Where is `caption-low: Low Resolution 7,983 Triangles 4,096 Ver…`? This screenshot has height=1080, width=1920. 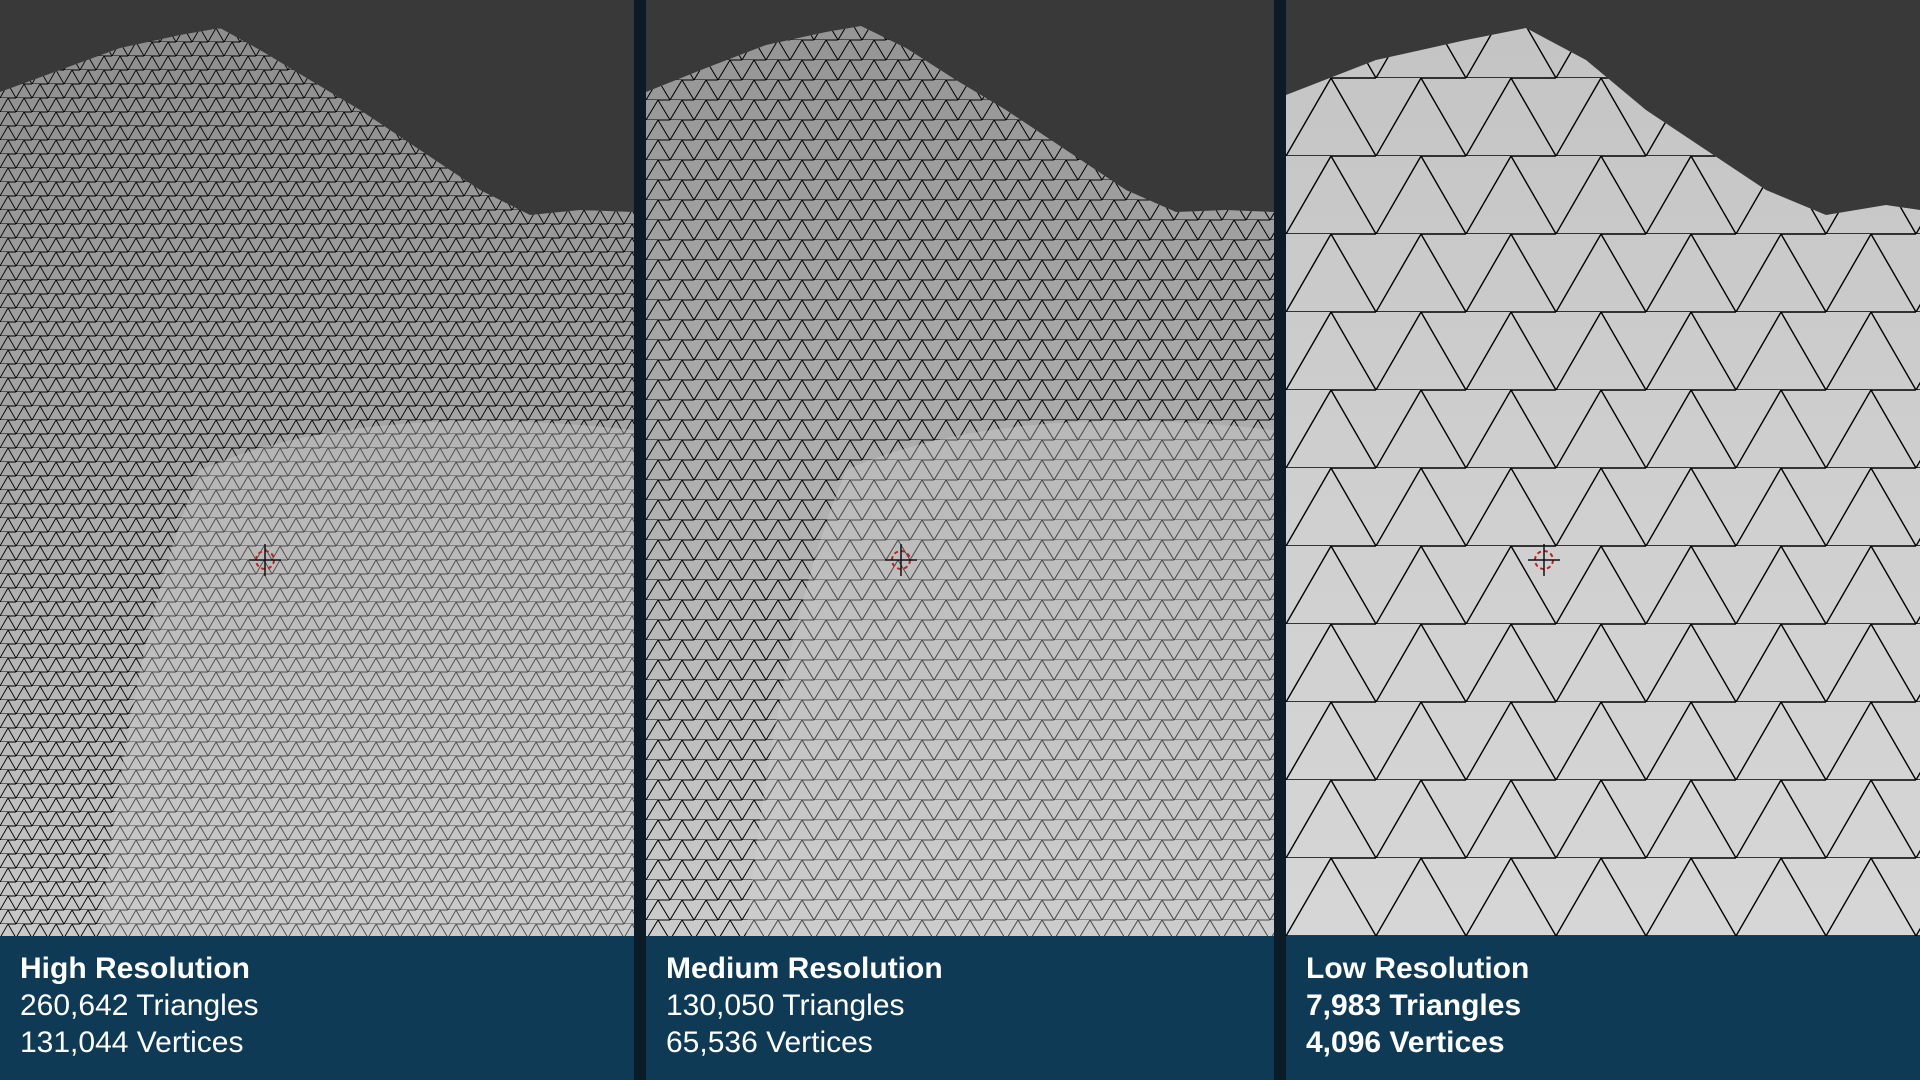 caption-low: Low Resolution 7,983 Triangles 4,096 Ver… is located at coordinates (1603, 1008).